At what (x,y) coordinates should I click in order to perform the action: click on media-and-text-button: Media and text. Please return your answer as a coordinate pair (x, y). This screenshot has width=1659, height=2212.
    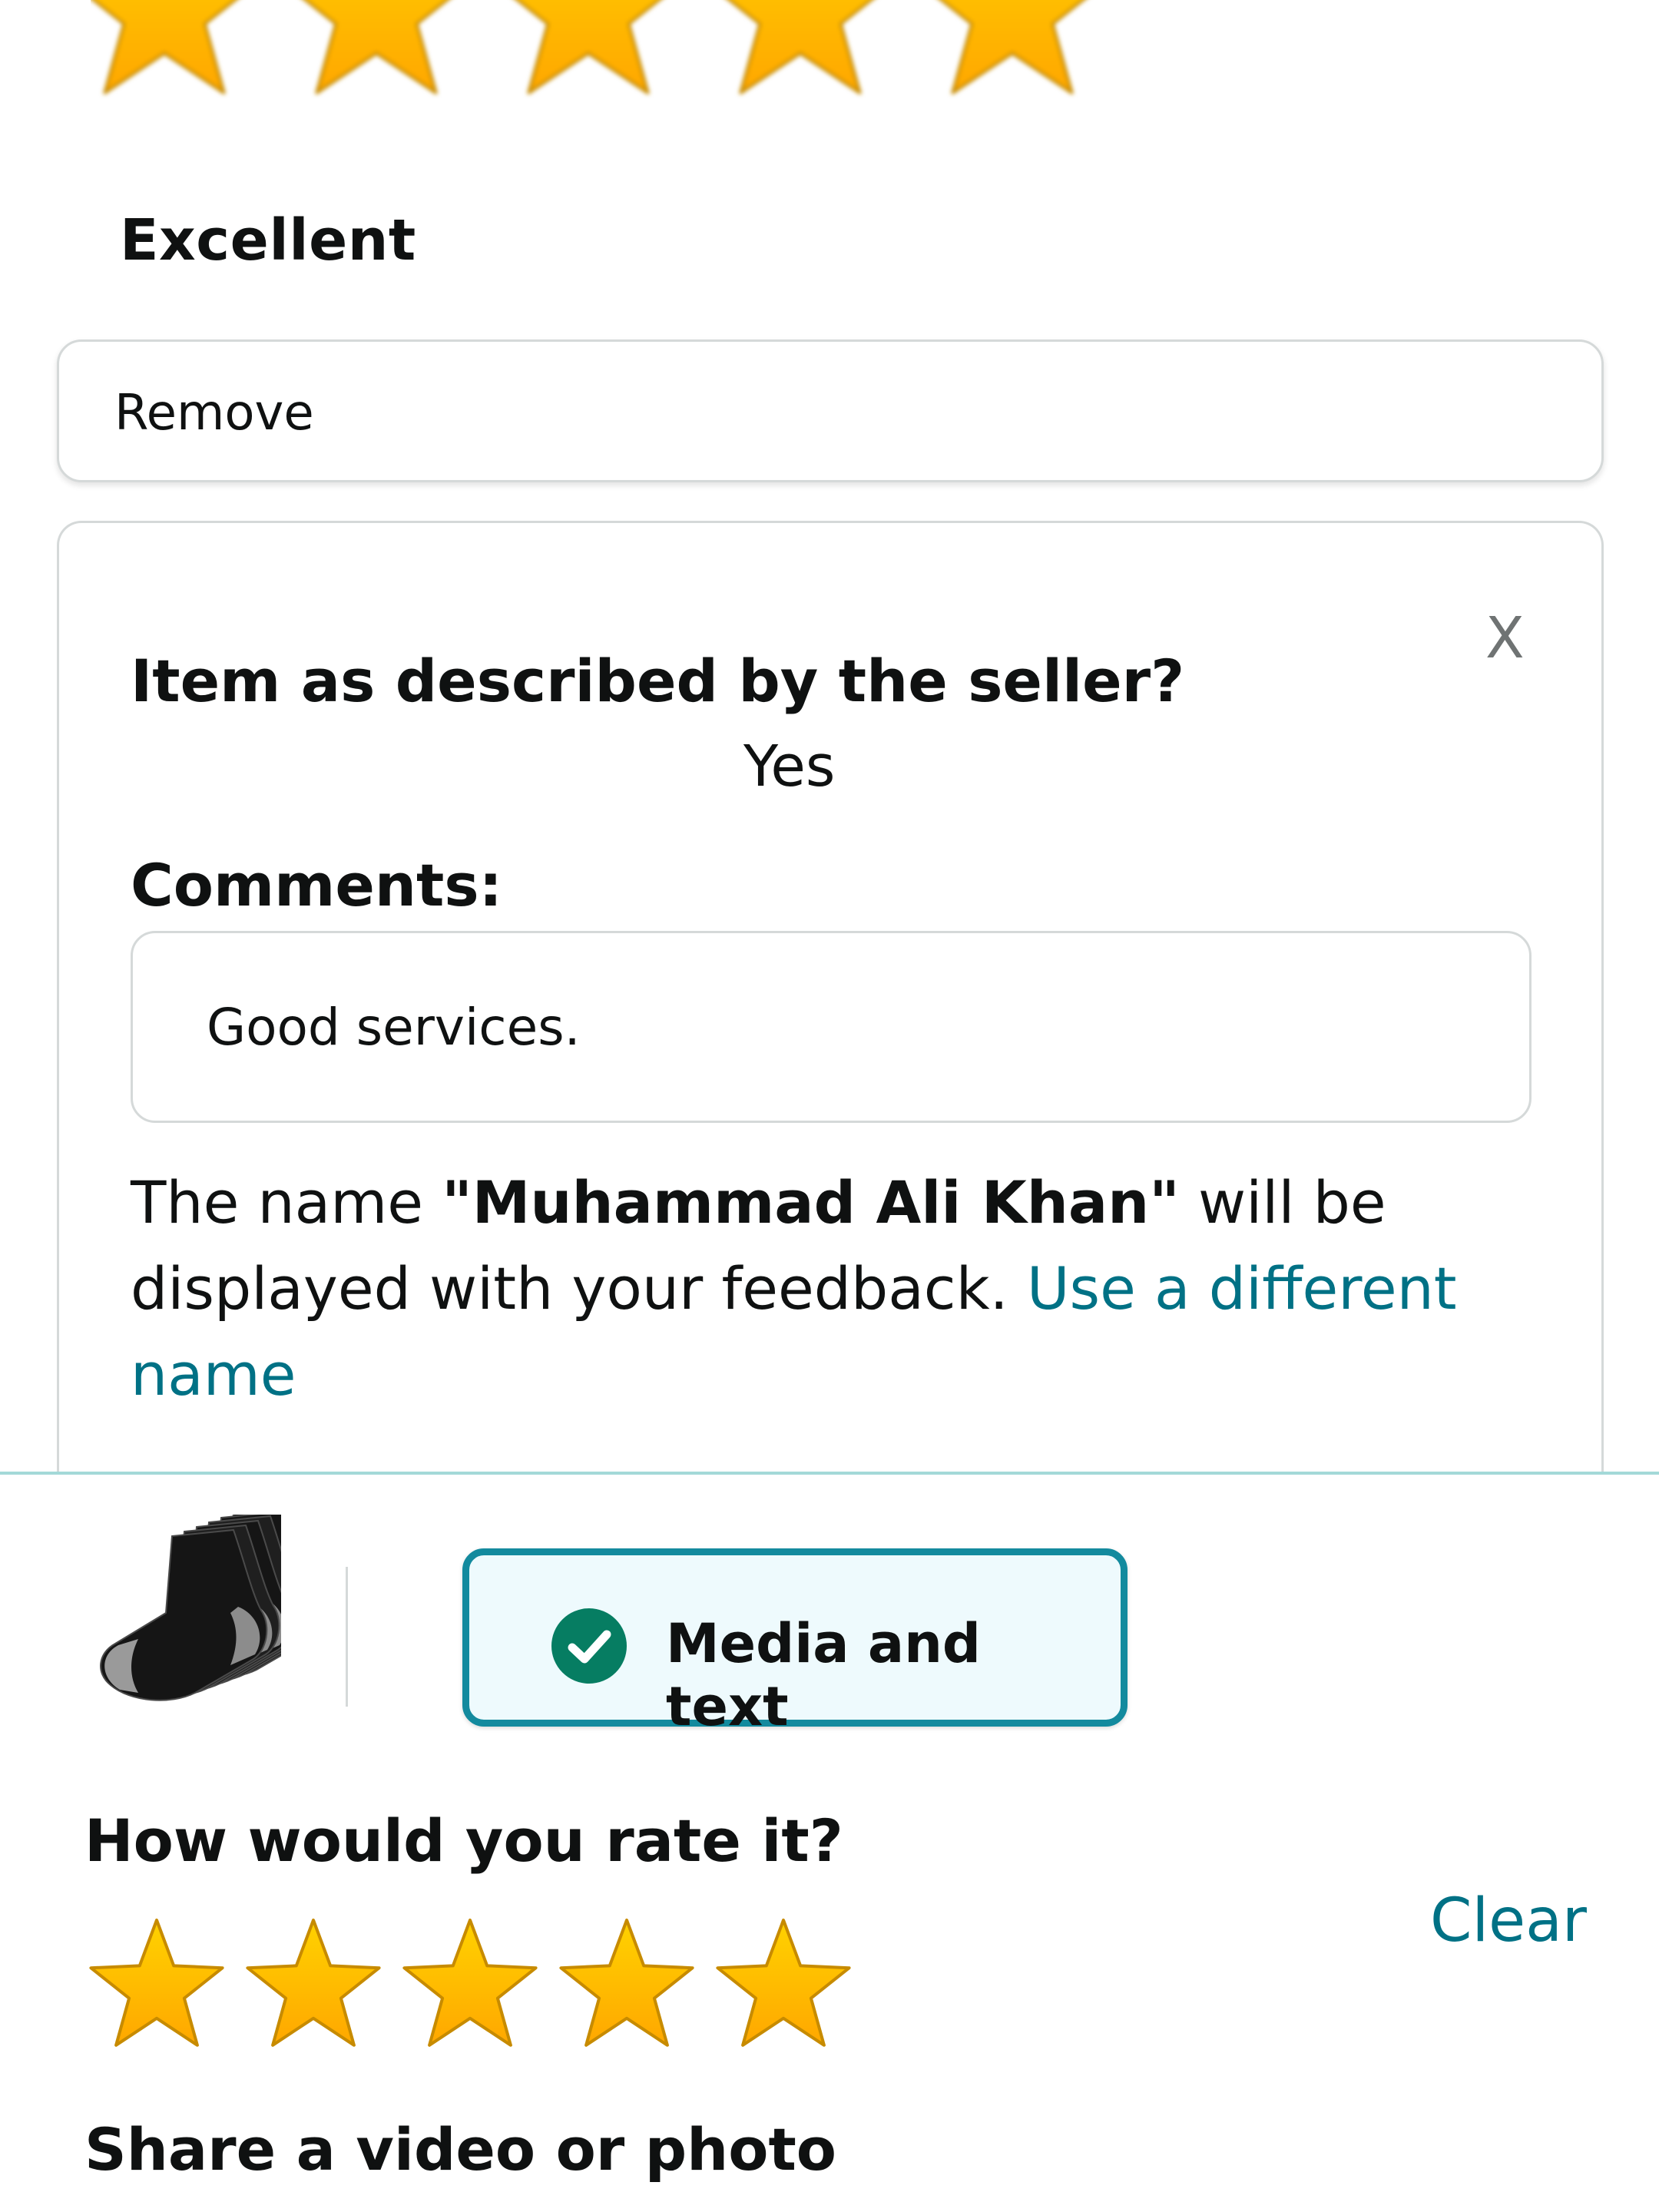
    Looking at the image, I should click on (795, 1643).